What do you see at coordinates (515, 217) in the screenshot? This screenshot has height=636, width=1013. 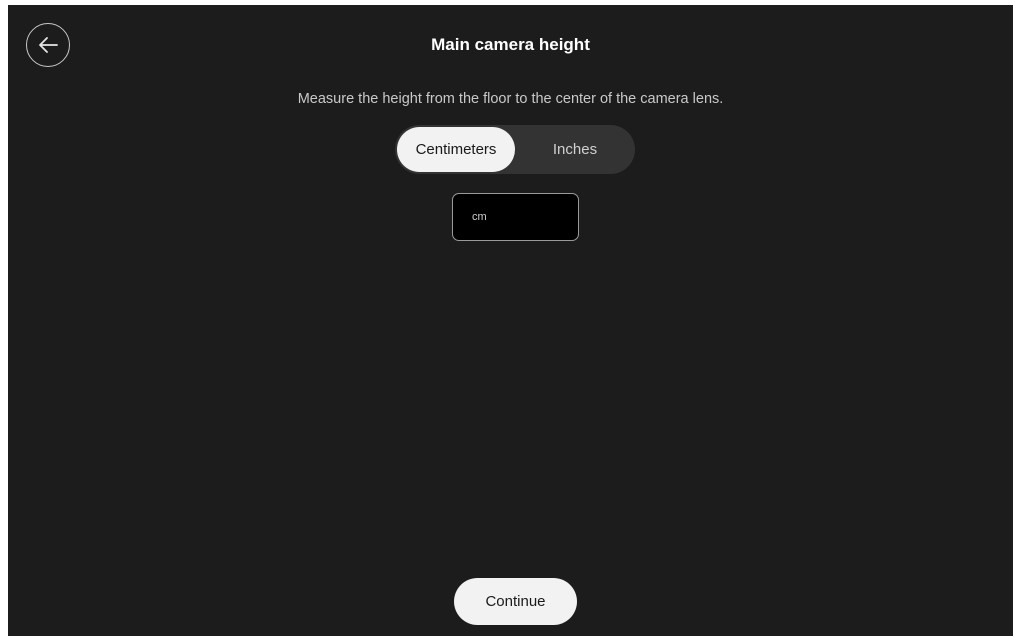 I see `height-input` at bounding box center [515, 217].